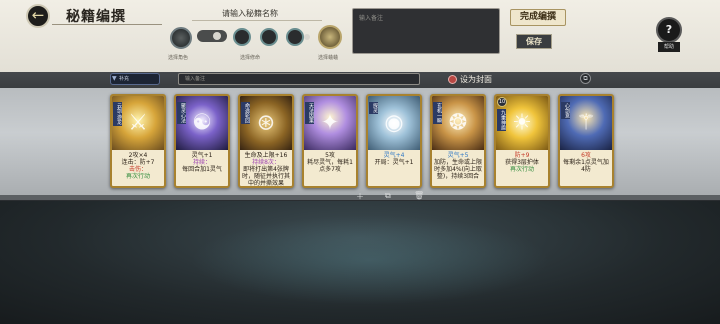 This screenshot has height=324, width=720. What do you see at coordinates (502, 102) in the screenshot?
I see `card-cost: 10` at bounding box center [502, 102].